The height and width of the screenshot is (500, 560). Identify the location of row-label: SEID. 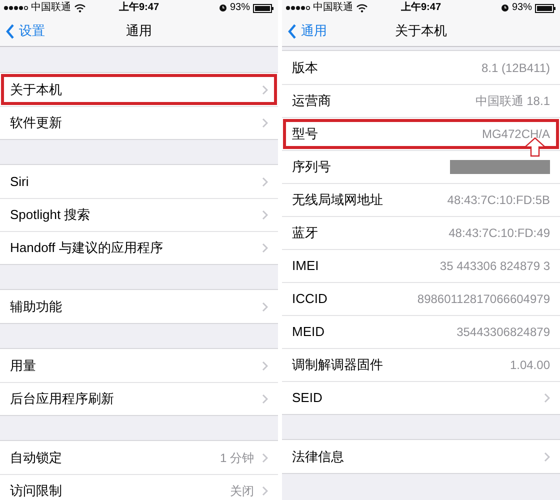
(307, 398).